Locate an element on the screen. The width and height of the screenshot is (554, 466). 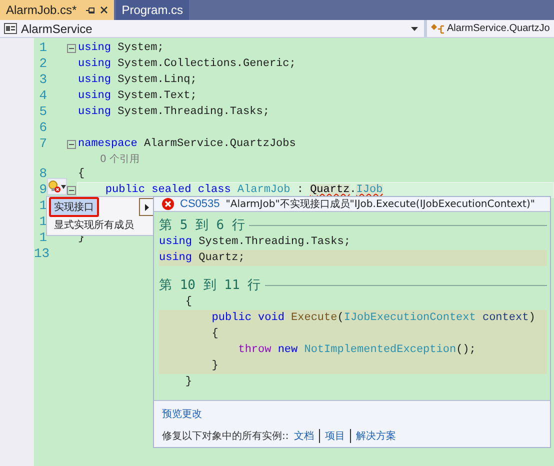
line-number: 9 is located at coordinates (42, 190).